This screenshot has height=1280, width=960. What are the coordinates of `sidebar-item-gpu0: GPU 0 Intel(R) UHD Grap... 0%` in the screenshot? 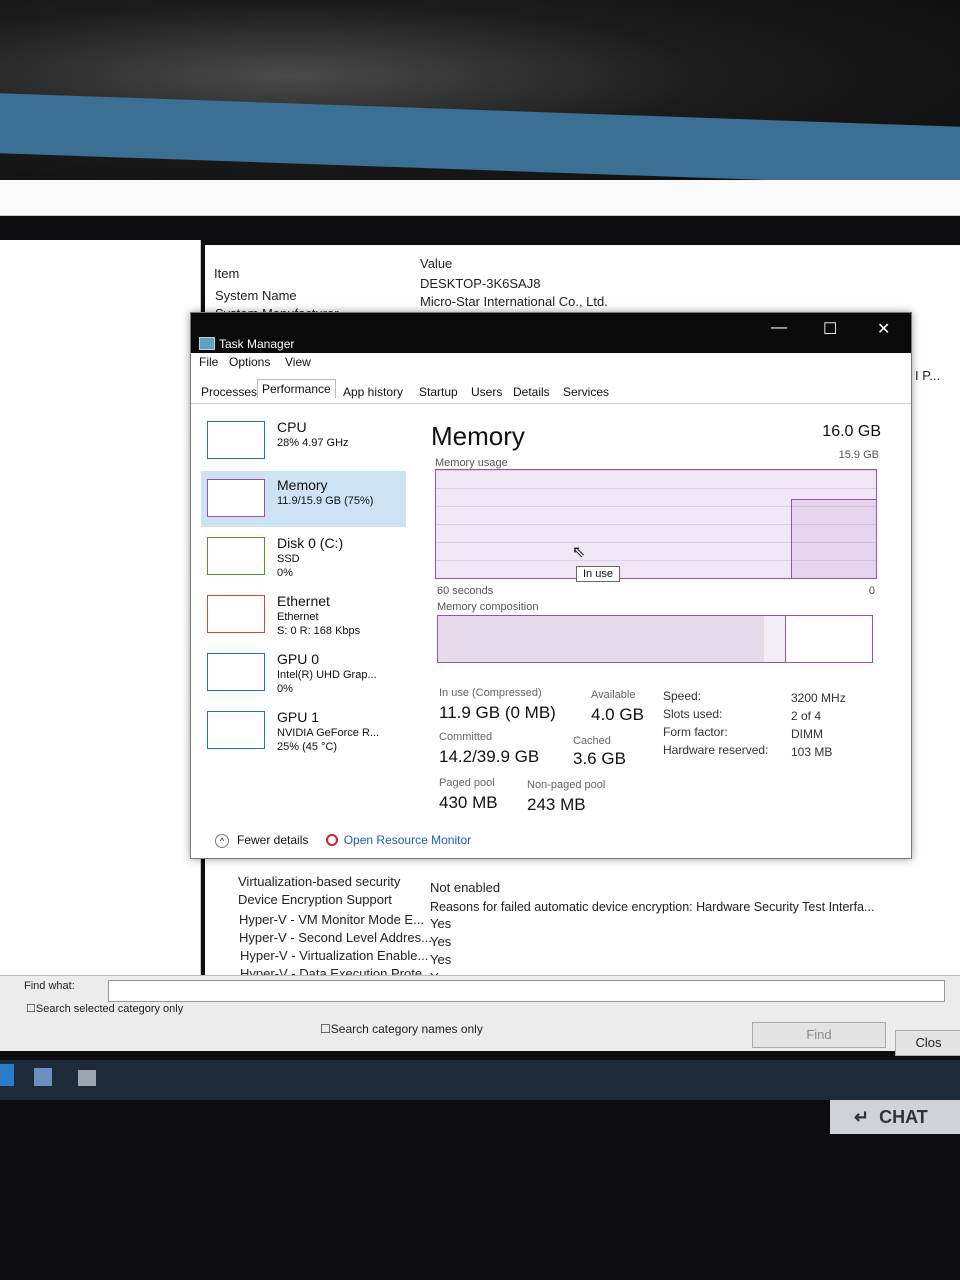 It's located at (303, 673).